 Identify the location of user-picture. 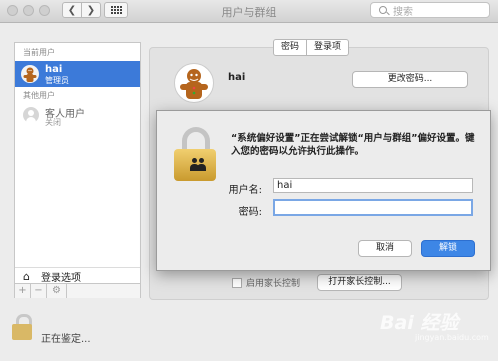
(194, 83).